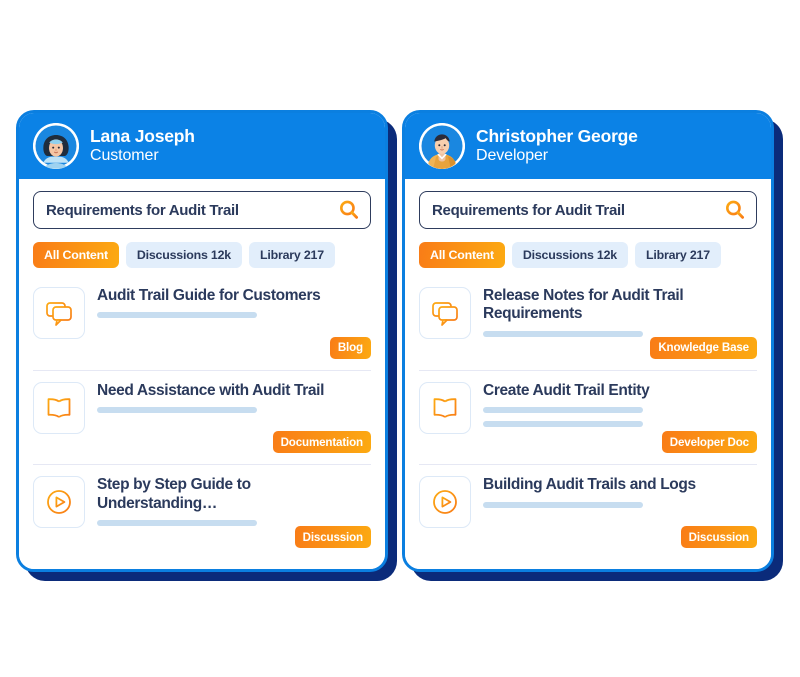 Image resolution: width=800 pixels, height=677 pixels. Describe the element at coordinates (566, 390) in the screenshot. I see `result-title: Create Audit Trail Entity` at that location.